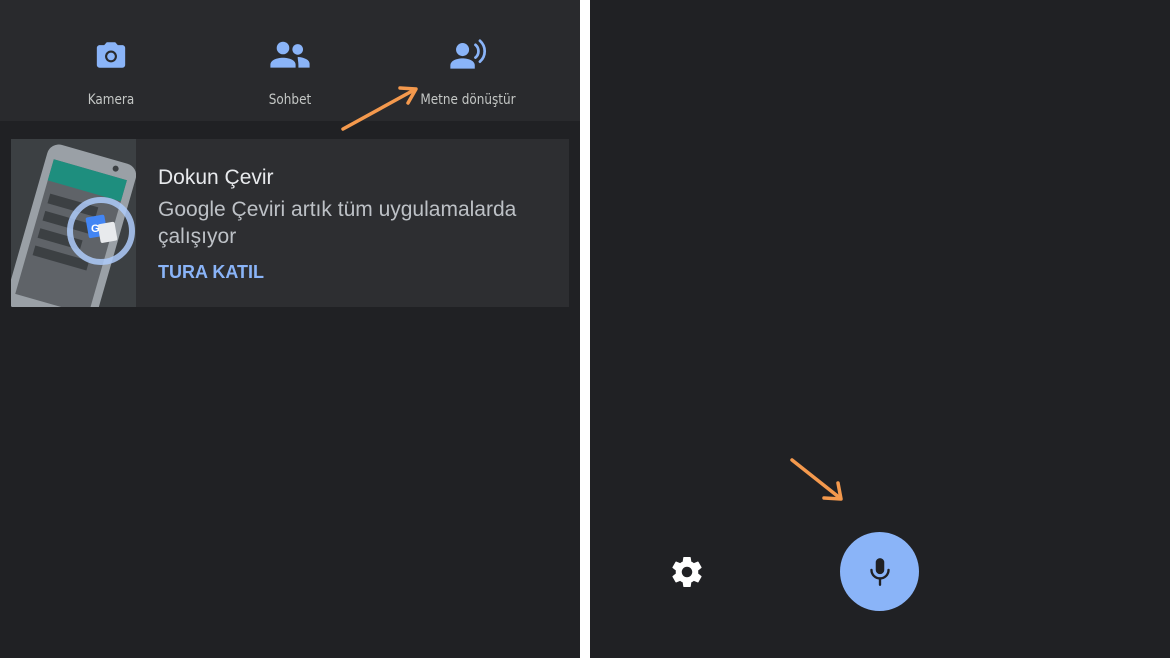 The height and width of the screenshot is (658, 1170). I want to click on people-icon, so click(290, 54).